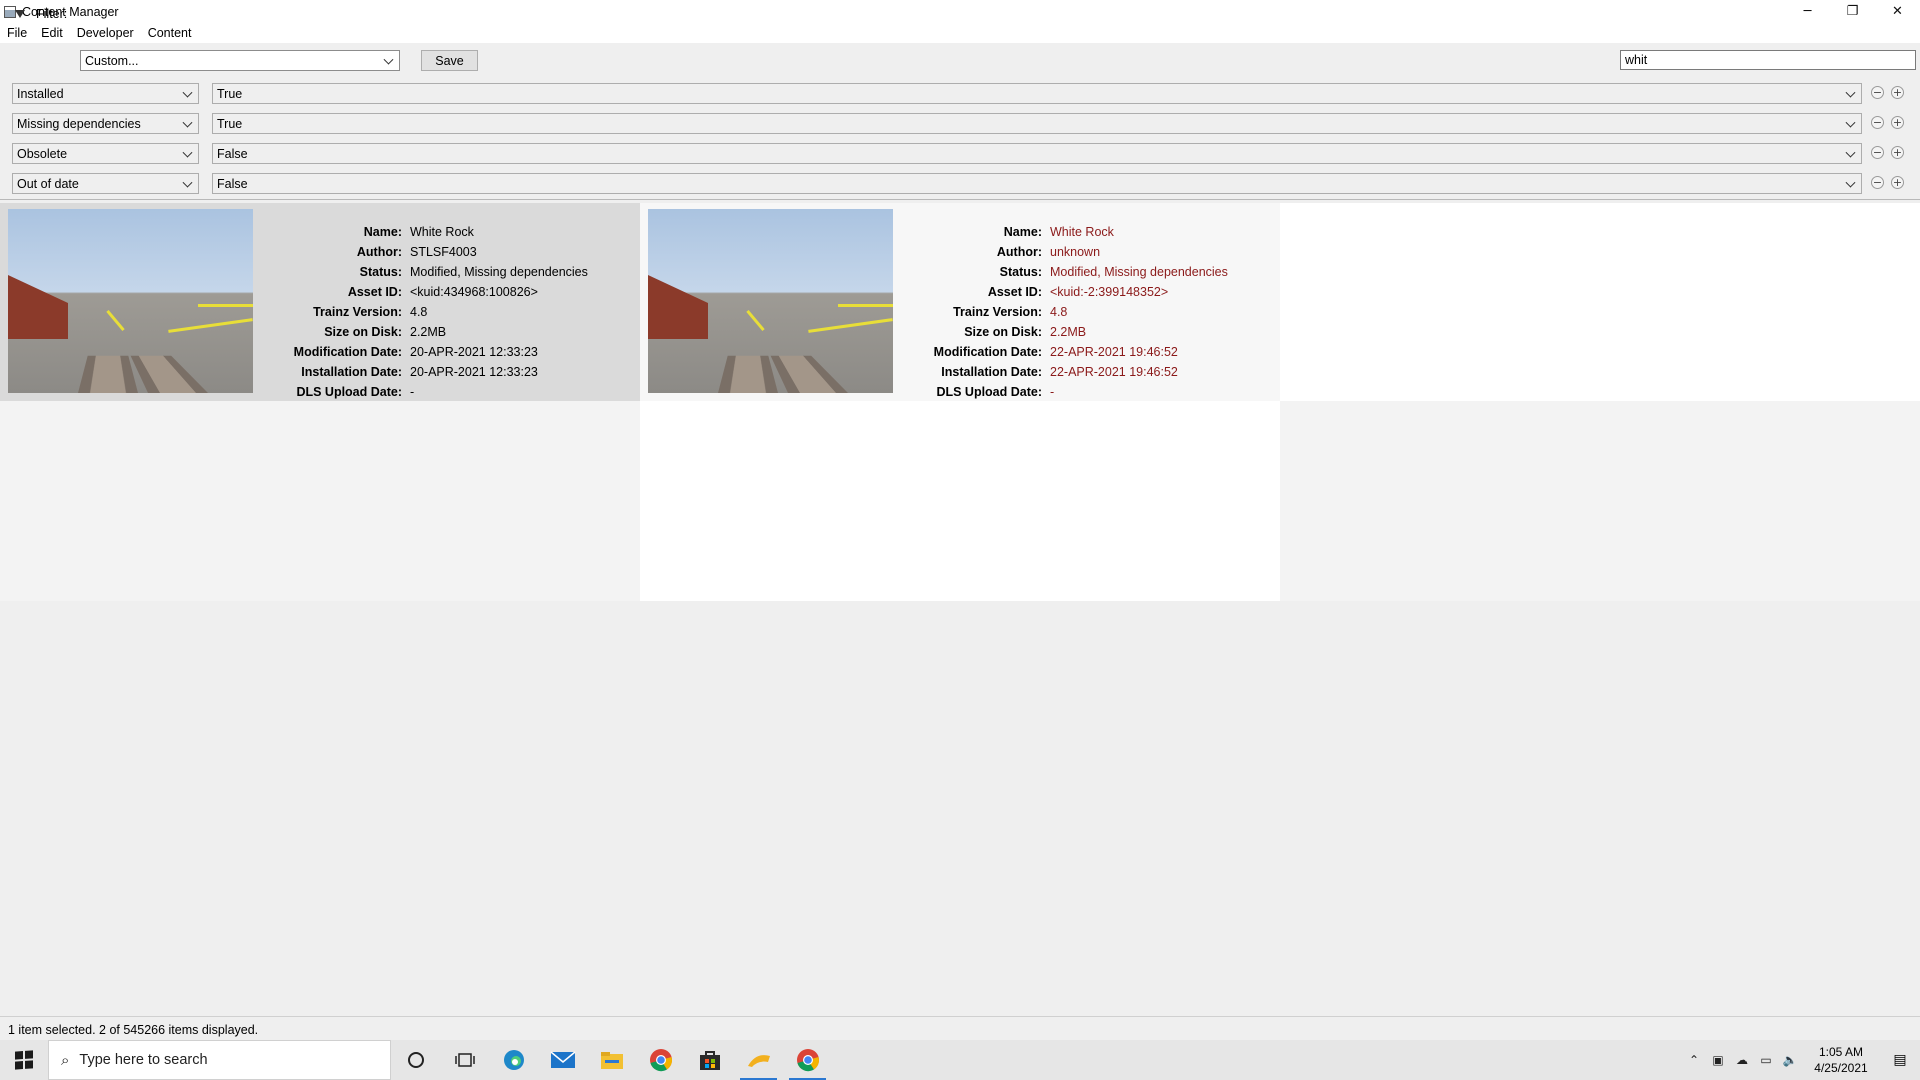 The width and height of the screenshot is (1920, 1080). Describe the element at coordinates (105, 33) in the screenshot. I see `menu-developer: Developer` at that location.